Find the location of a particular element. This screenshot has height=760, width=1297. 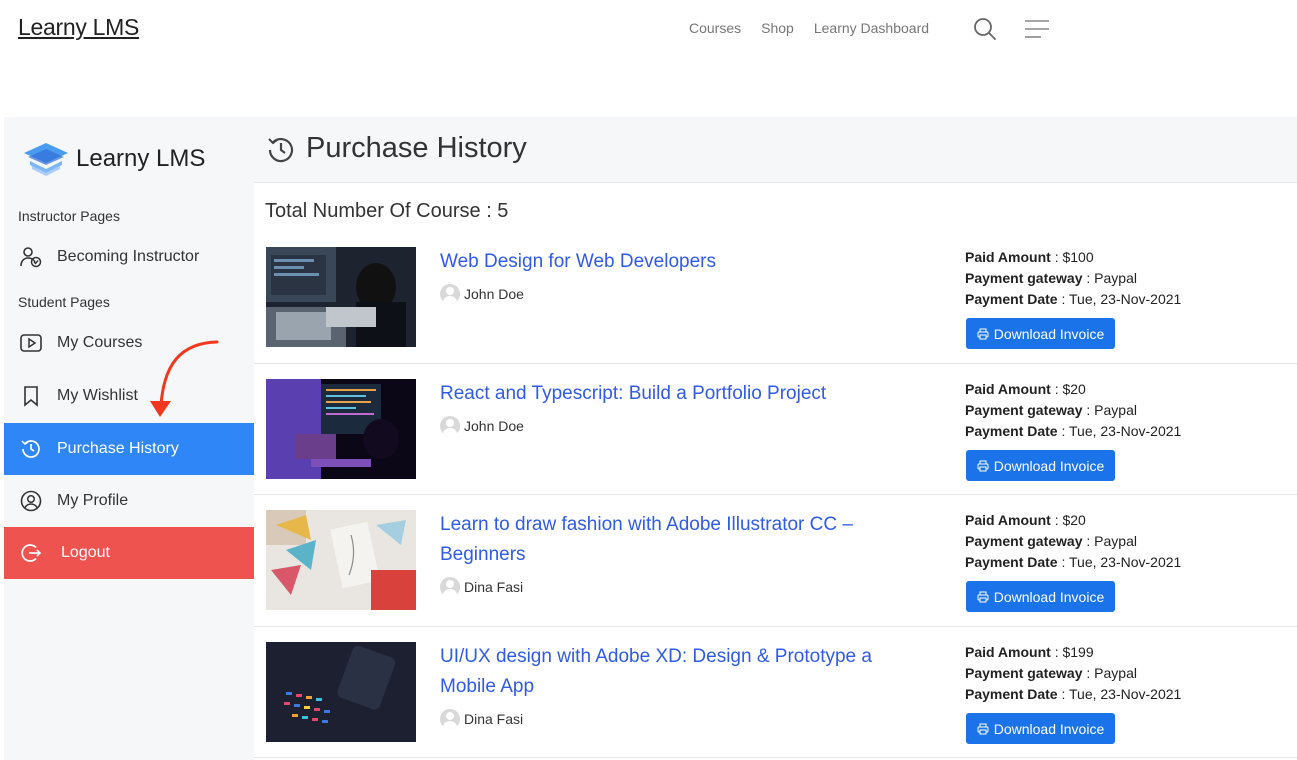

sidebar-item-purchase-history: Purchase History is located at coordinates (129, 449).